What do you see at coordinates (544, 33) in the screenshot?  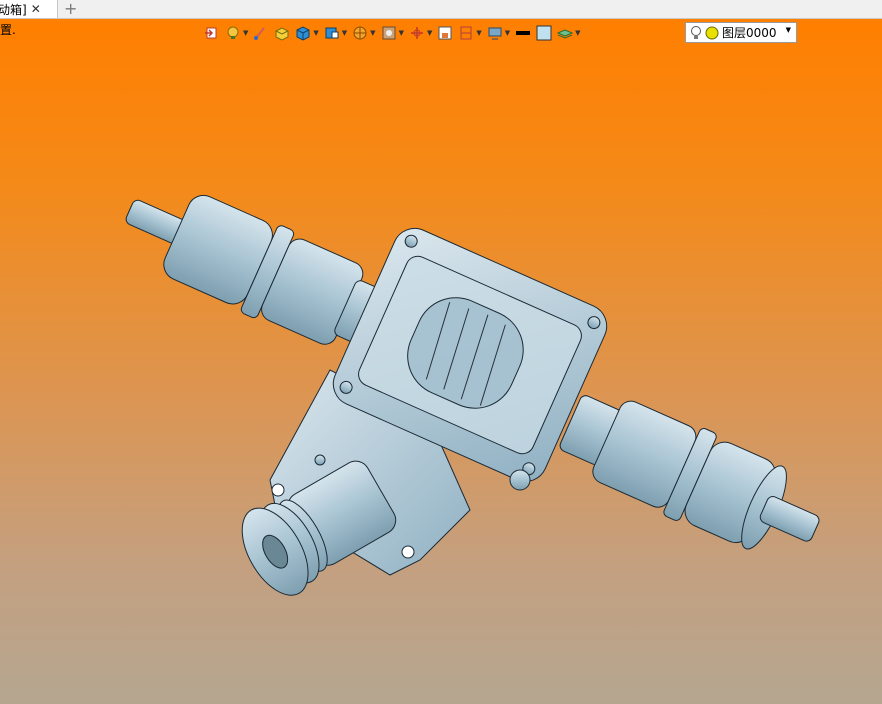 I see `fill-color-icon` at bounding box center [544, 33].